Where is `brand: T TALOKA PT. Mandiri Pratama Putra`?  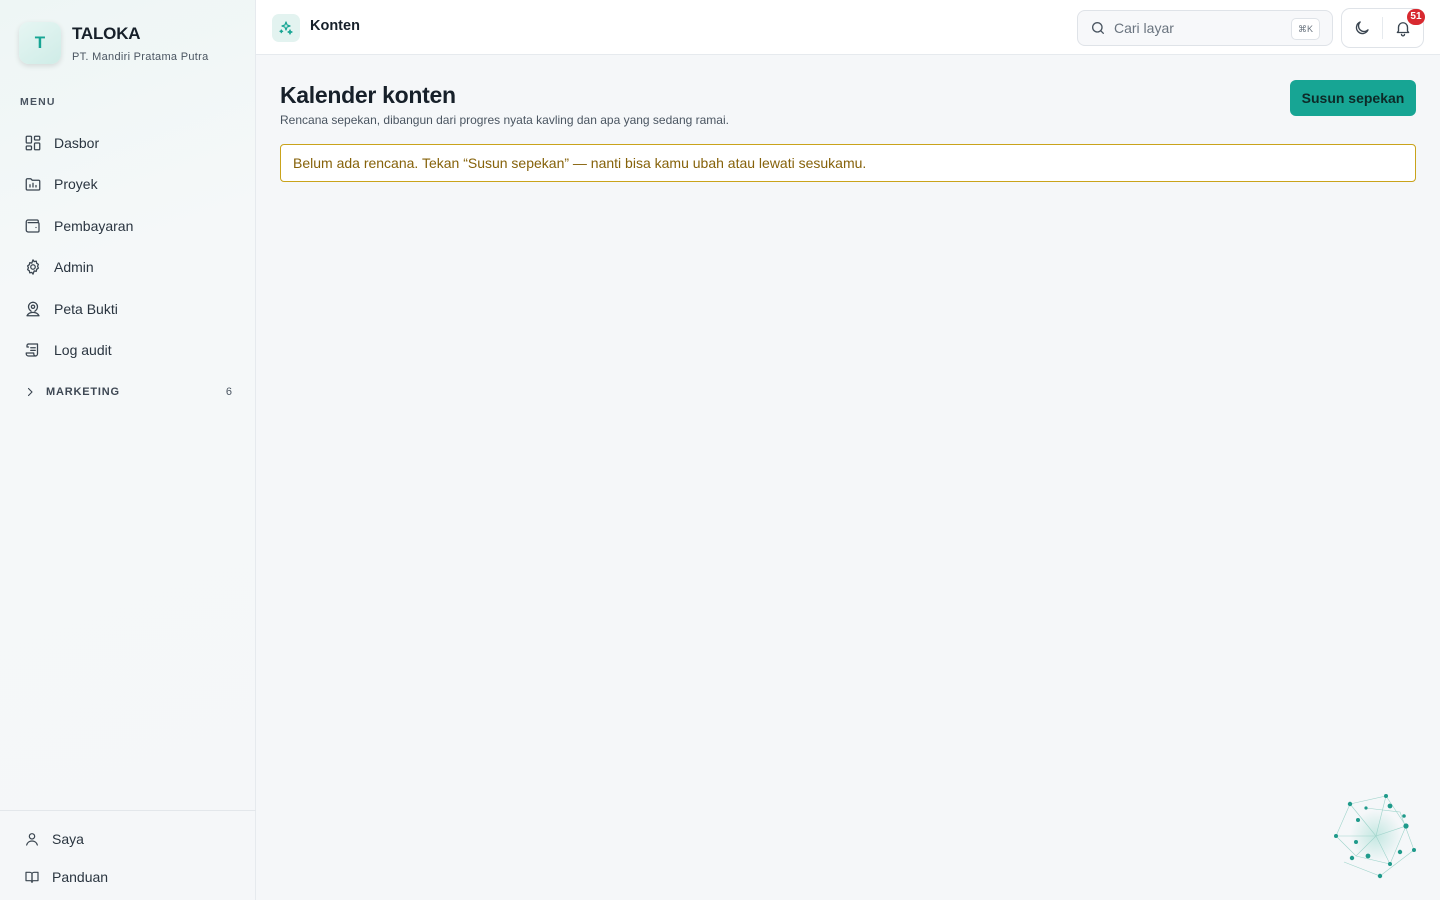 brand: T TALOKA PT. Mandiri Pratama Putra is located at coordinates (114, 43).